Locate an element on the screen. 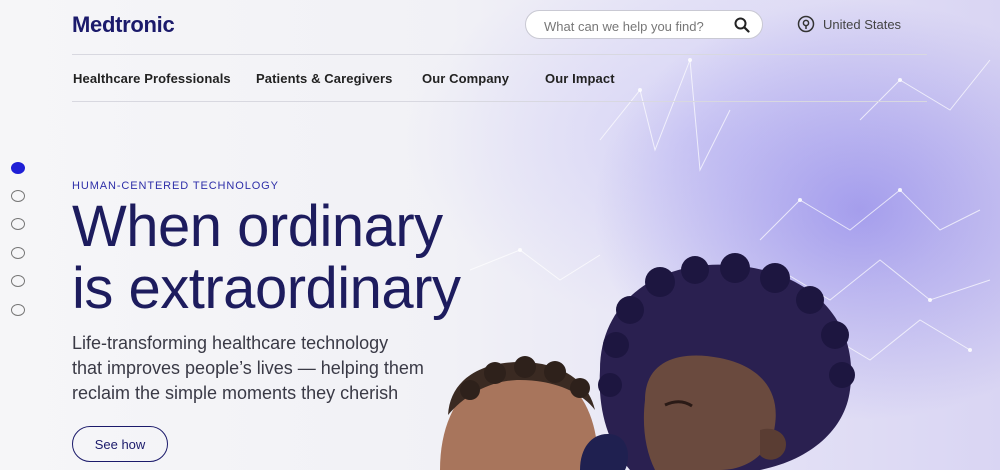 The height and width of the screenshot is (470, 1000). medtronic-logo: Medtronic is located at coordinates (123, 25).